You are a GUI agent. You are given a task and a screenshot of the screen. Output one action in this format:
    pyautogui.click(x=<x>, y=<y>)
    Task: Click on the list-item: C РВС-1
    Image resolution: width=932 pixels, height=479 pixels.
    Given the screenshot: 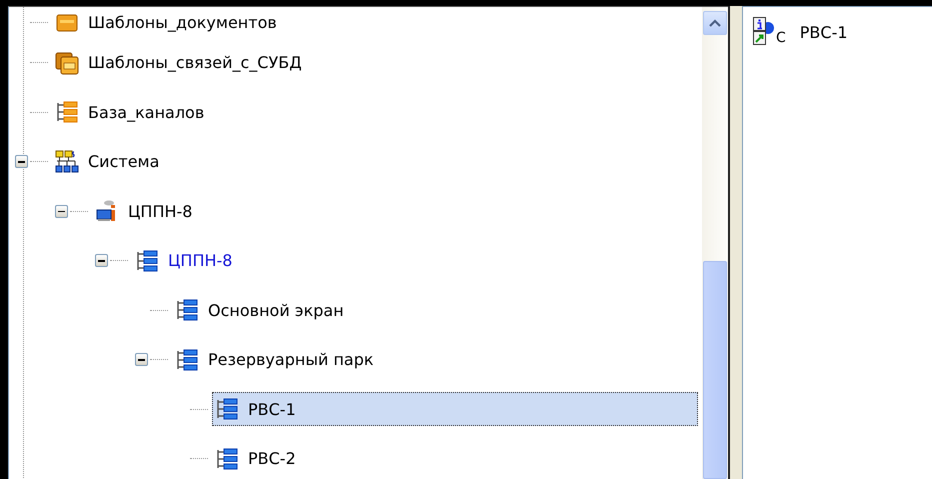 What is the action you would take?
    pyautogui.click(x=800, y=31)
    